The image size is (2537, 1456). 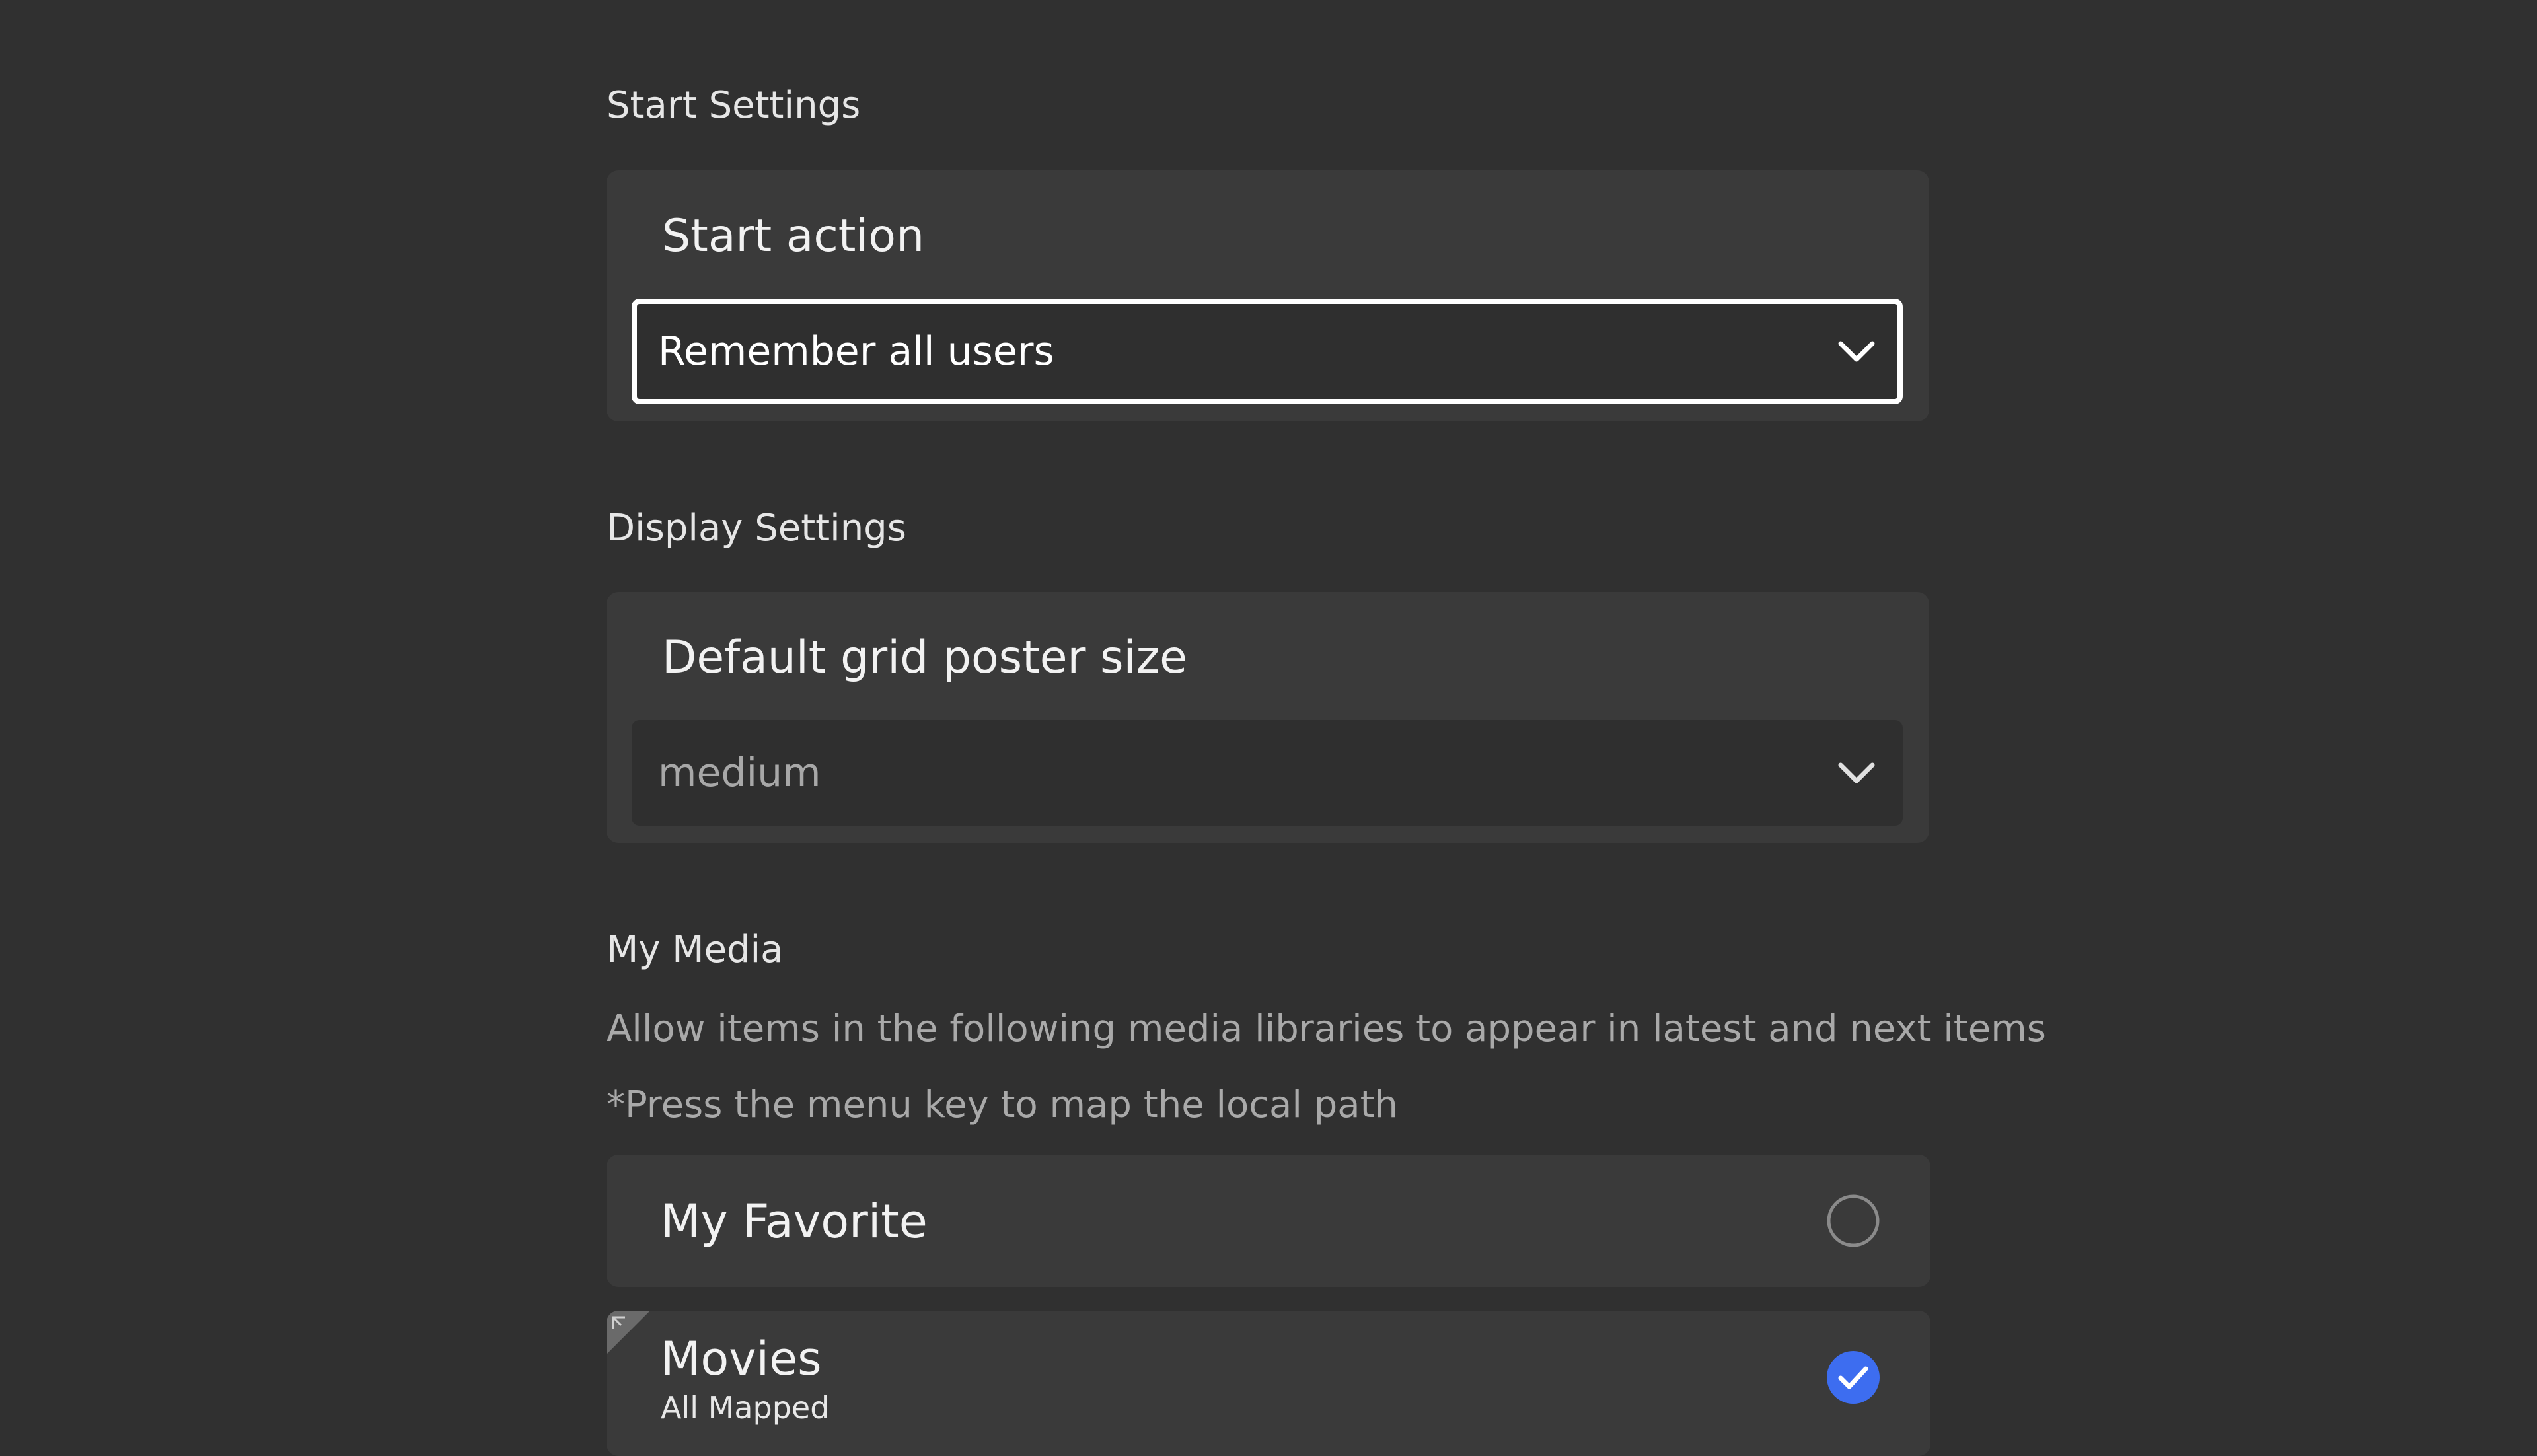 I want to click on library-name: My Favorite, so click(x=794, y=1221).